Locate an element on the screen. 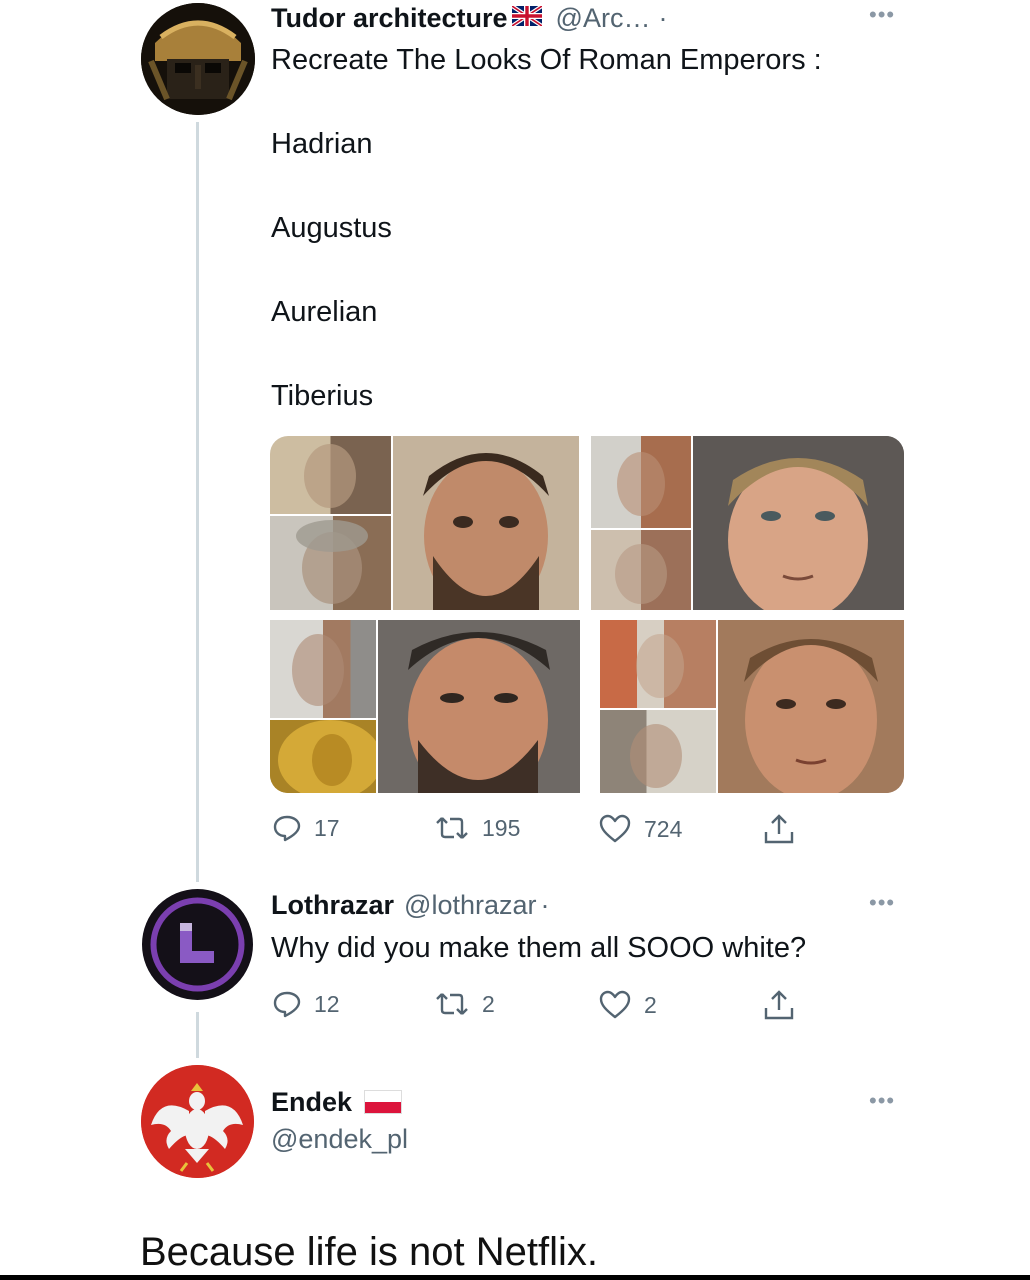 The height and width of the screenshot is (1280, 1030). tweet1-text-line-4: Tiberius is located at coordinates (322, 396).